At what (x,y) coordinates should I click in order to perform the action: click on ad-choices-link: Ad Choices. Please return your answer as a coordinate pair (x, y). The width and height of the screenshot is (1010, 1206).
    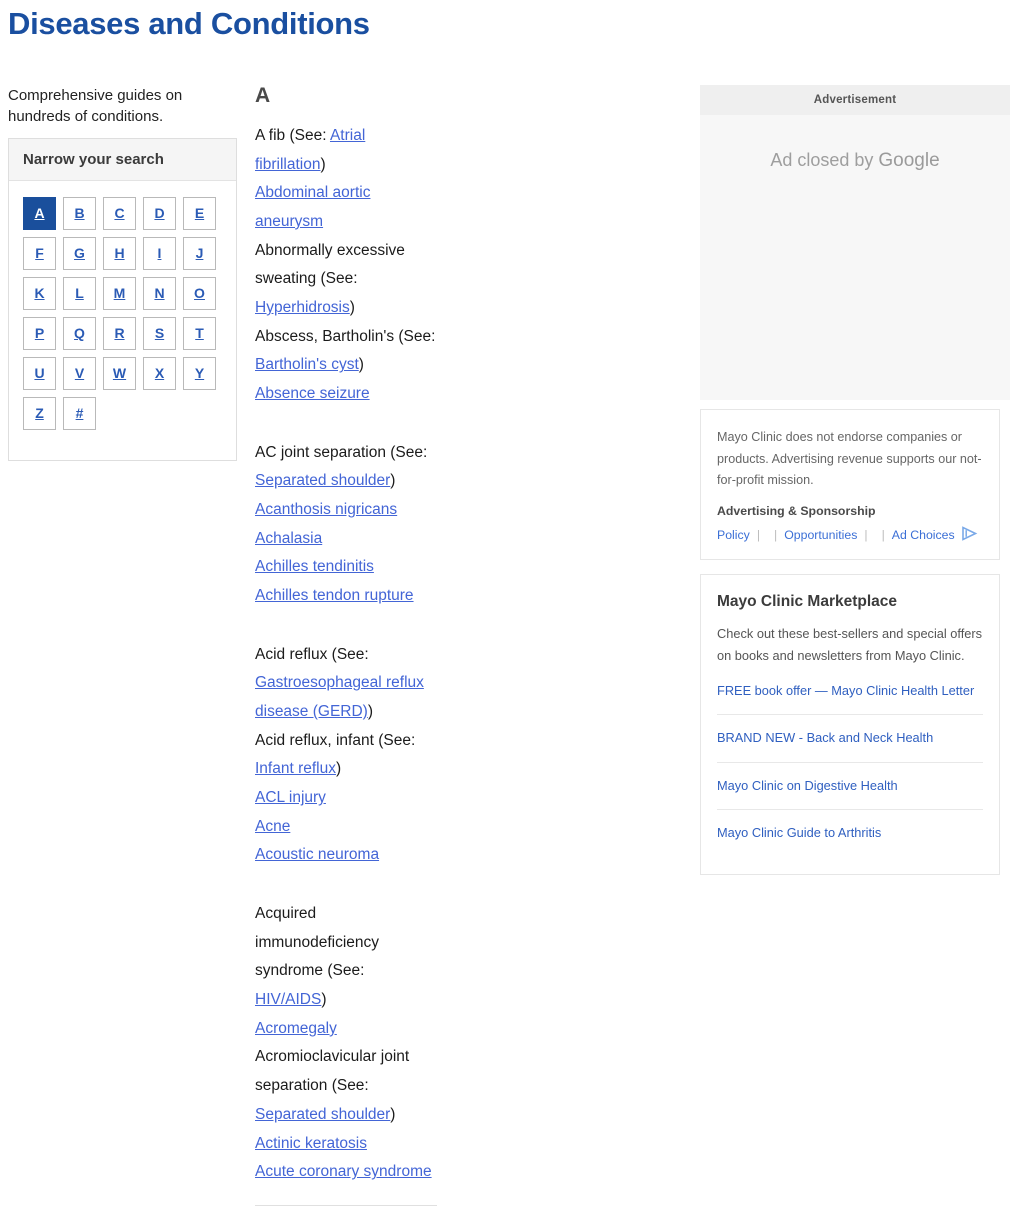
    Looking at the image, I should click on (923, 535).